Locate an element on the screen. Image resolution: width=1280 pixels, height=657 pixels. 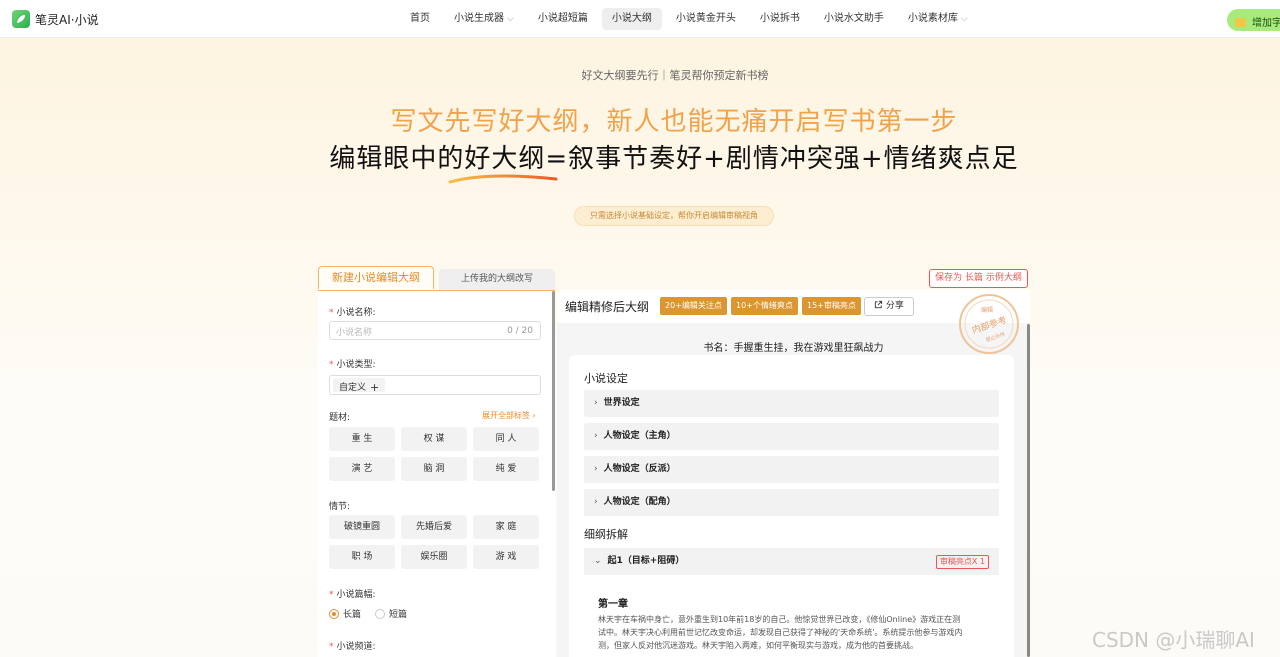
nav-item-label: 小说黄金开头 is located at coordinates (705, 18).